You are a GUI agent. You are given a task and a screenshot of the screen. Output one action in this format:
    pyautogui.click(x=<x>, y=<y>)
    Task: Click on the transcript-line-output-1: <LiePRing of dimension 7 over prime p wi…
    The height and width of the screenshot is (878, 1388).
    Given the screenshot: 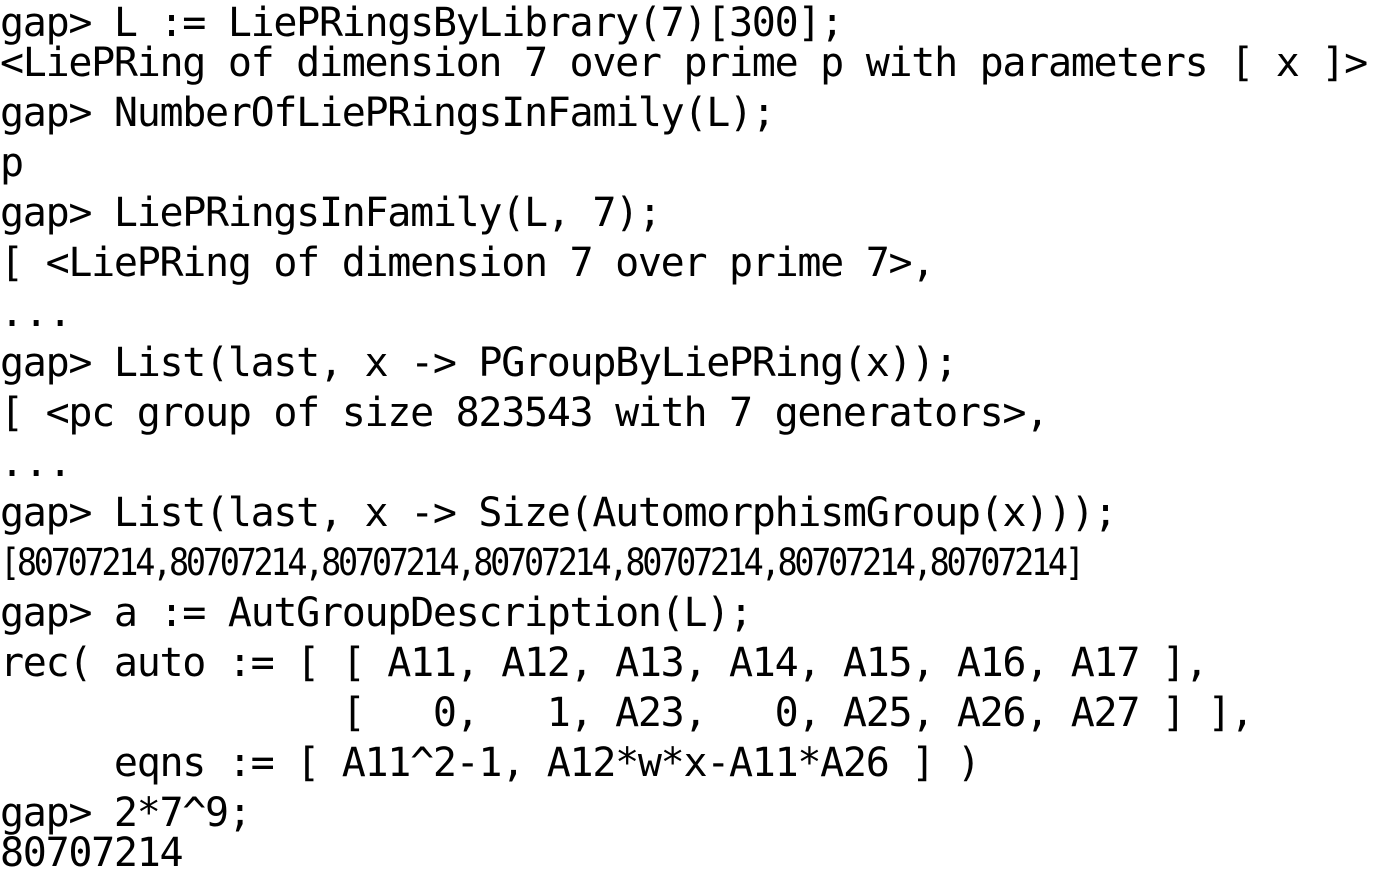 What is the action you would take?
    pyautogui.click(x=684, y=63)
    